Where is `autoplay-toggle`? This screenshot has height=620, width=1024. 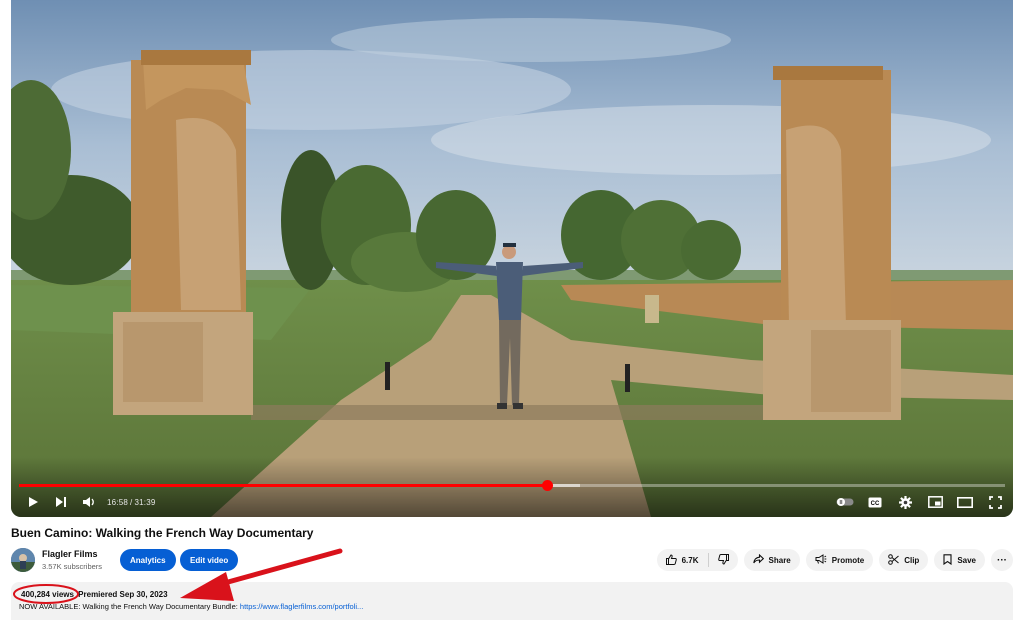 autoplay-toggle is located at coordinates (845, 502).